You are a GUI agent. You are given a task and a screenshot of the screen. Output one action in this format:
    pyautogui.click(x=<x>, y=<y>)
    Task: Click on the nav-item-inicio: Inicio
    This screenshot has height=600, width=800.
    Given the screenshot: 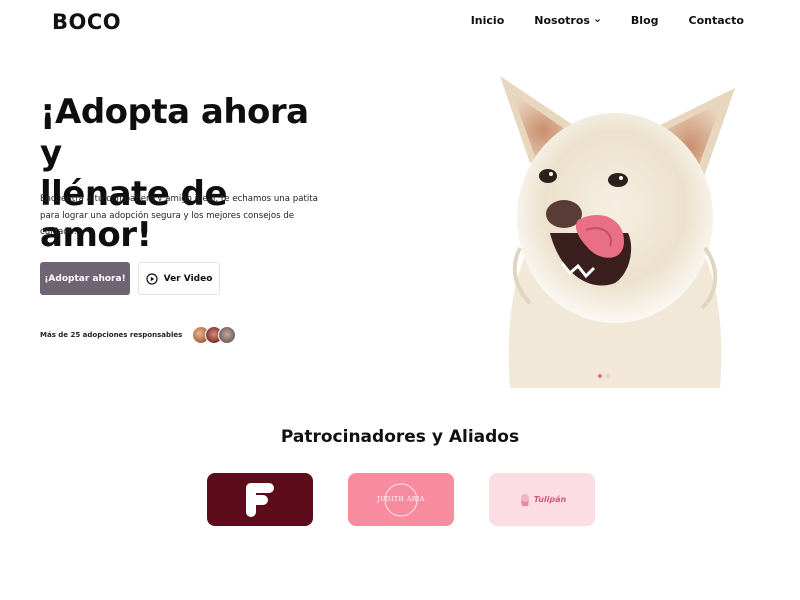 What is the action you would take?
    pyautogui.click(x=488, y=20)
    